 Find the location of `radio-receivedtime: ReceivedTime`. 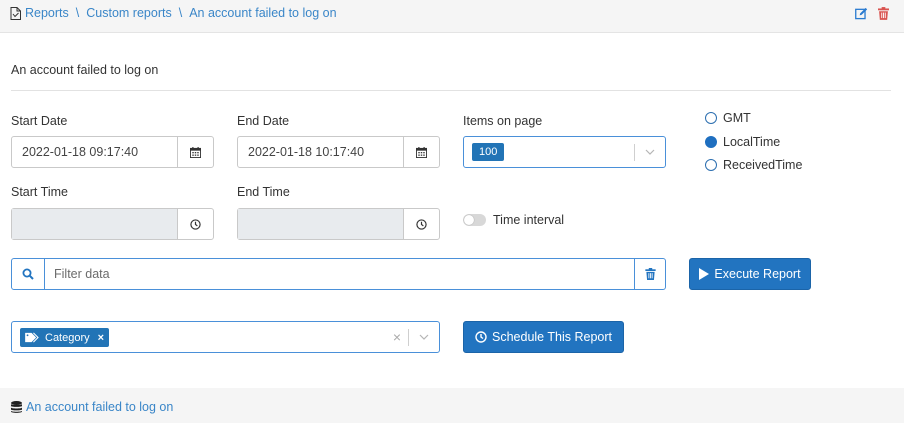

radio-receivedtime: ReceivedTime is located at coordinates (753, 165).